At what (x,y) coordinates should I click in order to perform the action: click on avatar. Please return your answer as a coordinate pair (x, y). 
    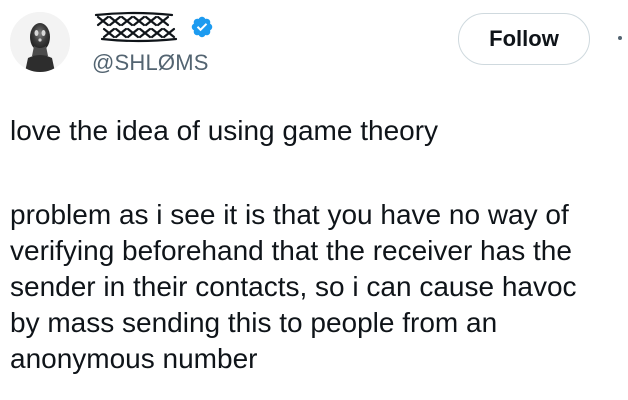
    Looking at the image, I should click on (40, 42).